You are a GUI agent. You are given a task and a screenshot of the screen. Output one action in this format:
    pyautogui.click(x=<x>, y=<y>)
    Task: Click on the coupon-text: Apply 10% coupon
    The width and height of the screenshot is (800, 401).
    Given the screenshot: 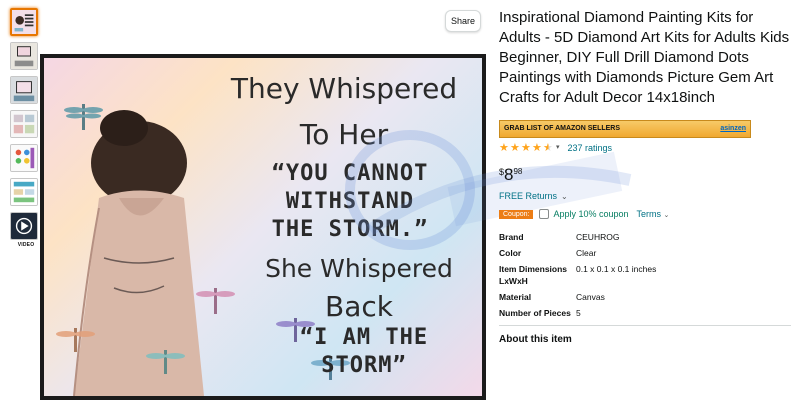 What is the action you would take?
    pyautogui.click(x=590, y=214)
    